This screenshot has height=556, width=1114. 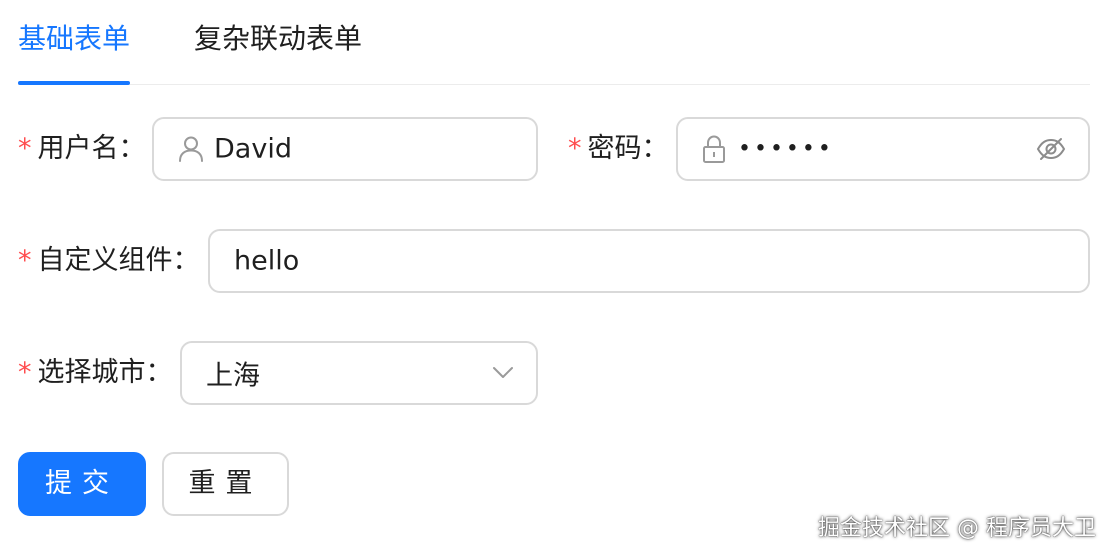 I want to click on username-input: David, so click(x=345, y=149).